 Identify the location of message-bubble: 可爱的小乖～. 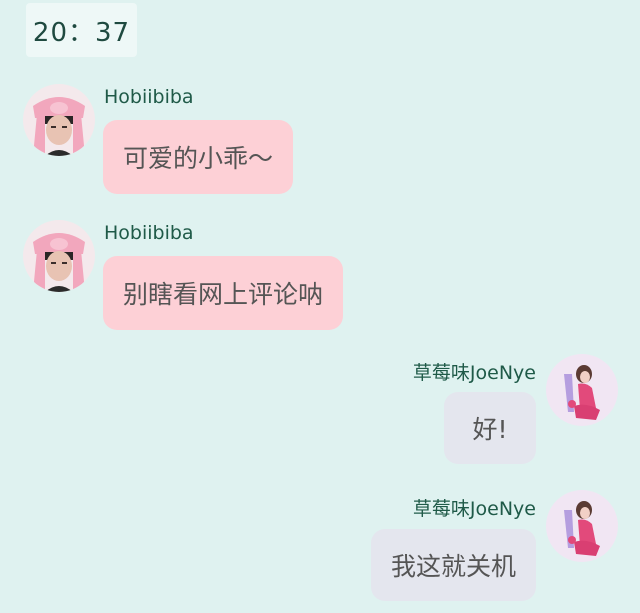
(198, 157).